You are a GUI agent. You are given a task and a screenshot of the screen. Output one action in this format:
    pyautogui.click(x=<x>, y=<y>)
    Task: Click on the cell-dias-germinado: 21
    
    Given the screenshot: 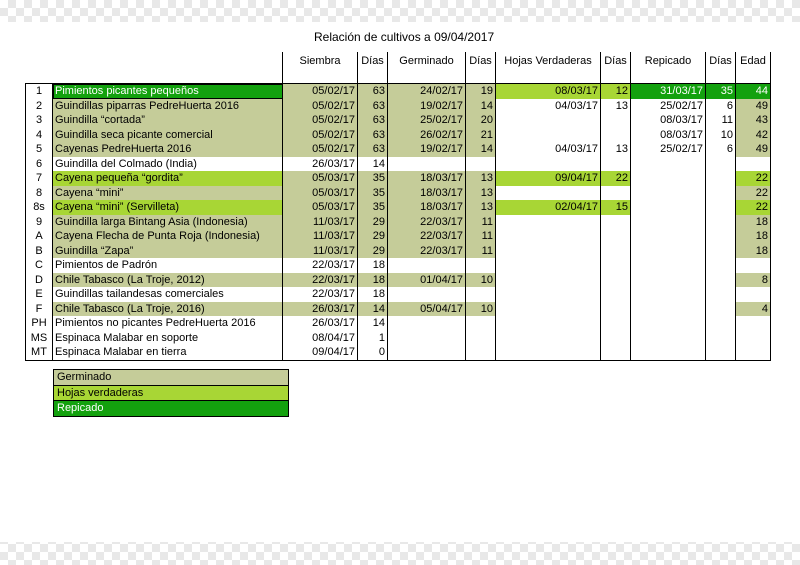 What is the action you would take?
    pyautogui.click(x=480, y=134)
    